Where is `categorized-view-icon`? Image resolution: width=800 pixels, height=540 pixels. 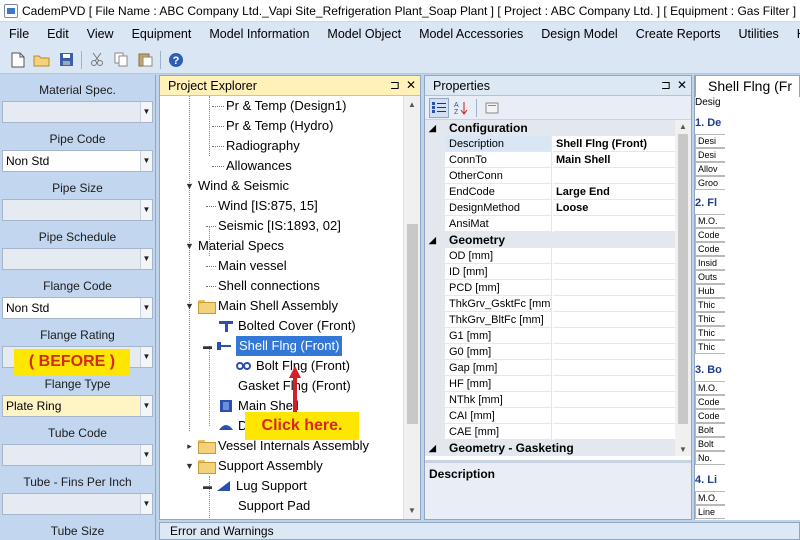 categorized-view-icon is located at coordinates (439, 107).